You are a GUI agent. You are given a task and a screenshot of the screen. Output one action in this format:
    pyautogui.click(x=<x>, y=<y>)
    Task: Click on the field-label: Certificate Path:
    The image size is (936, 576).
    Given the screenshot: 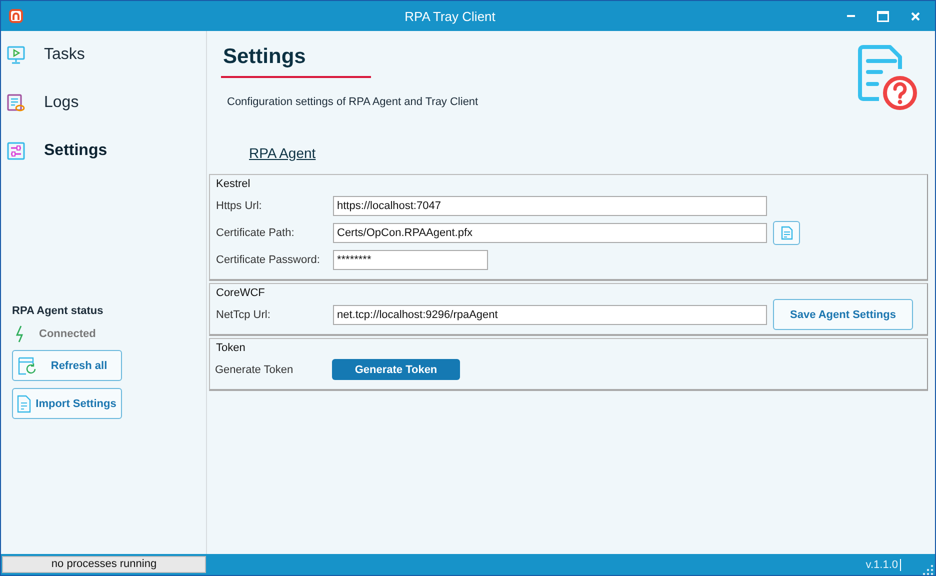 What is the action you would take?
    pyautogui.click(x=255, y=232)
    